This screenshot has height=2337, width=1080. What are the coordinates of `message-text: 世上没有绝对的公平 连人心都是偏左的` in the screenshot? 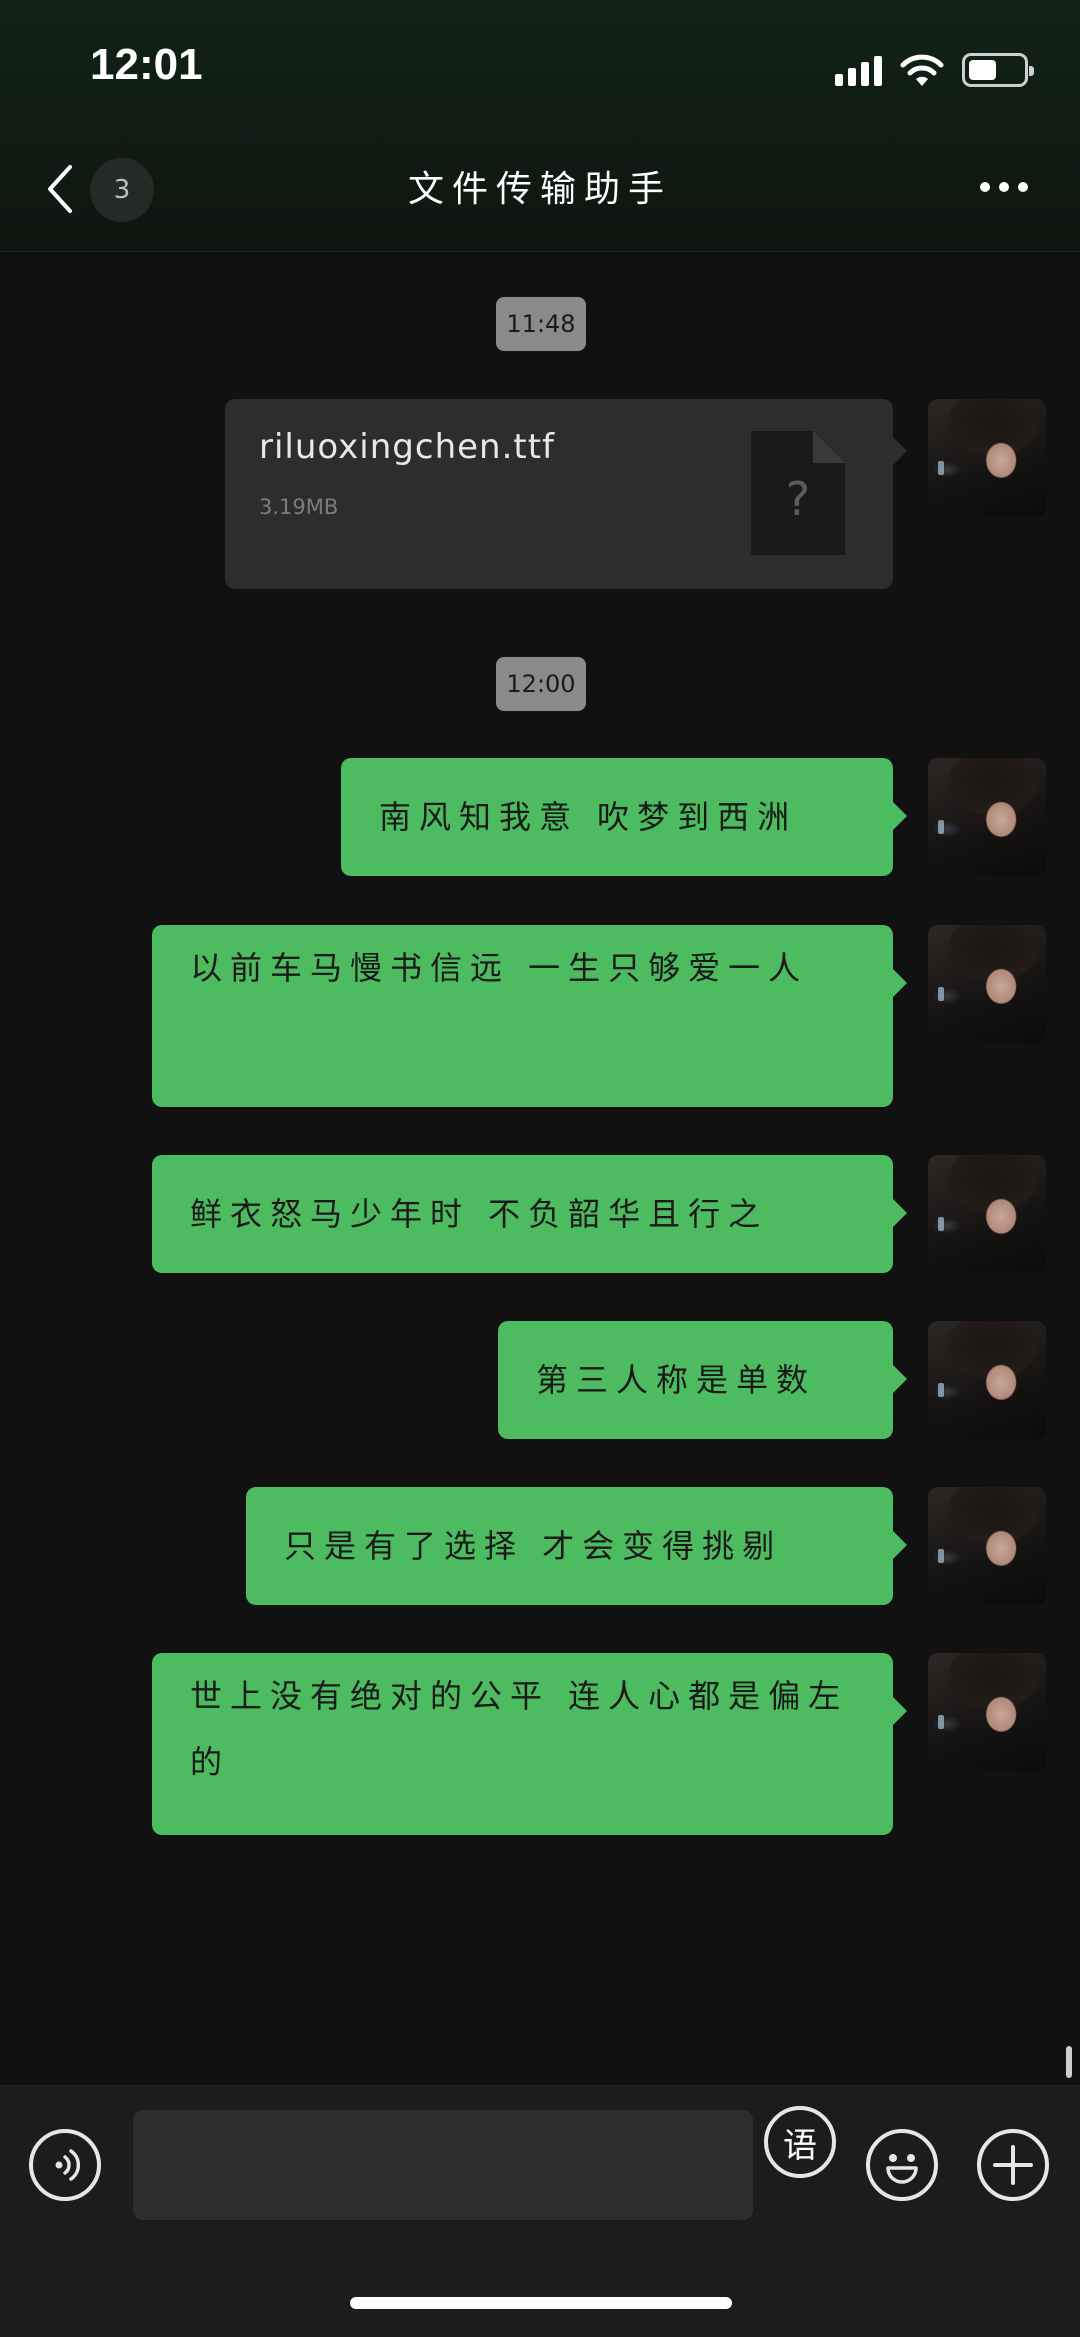 It's located at (519, 1729).